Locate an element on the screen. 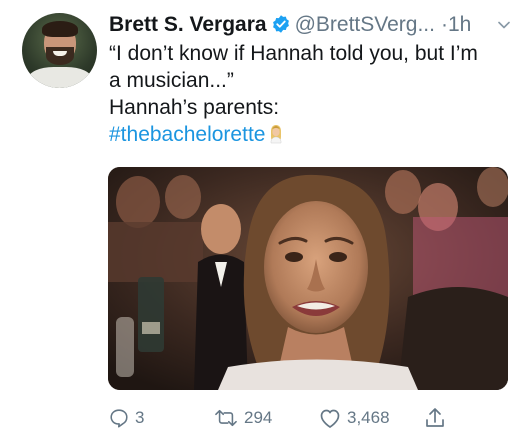  avatar-shirt is located at coordinates (60, 77).